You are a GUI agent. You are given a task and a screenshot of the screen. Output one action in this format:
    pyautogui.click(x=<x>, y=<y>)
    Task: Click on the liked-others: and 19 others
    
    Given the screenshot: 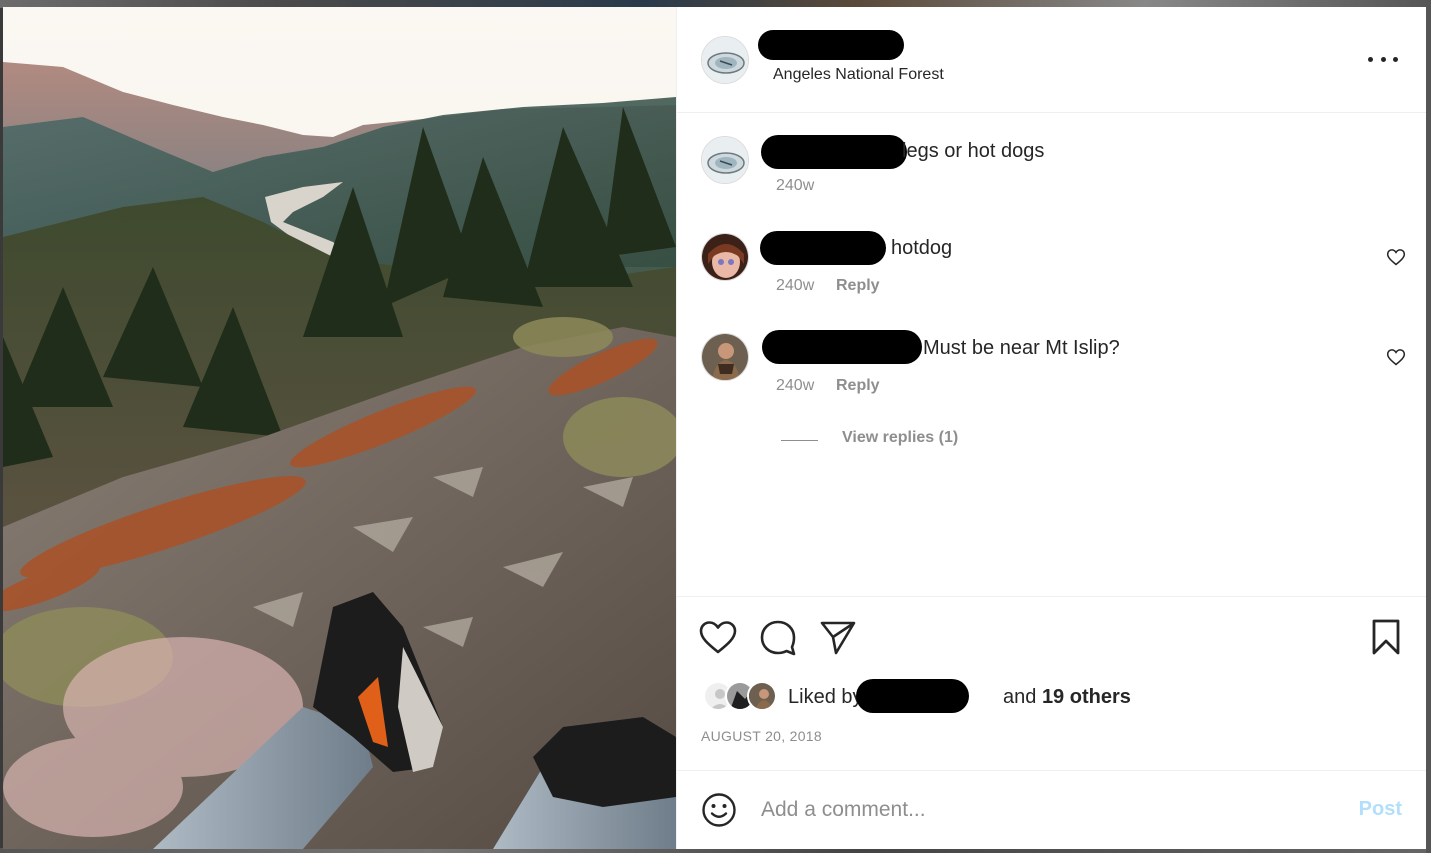 What is the action you would take?
    pyautogui.click(x=1067, y=697)
    